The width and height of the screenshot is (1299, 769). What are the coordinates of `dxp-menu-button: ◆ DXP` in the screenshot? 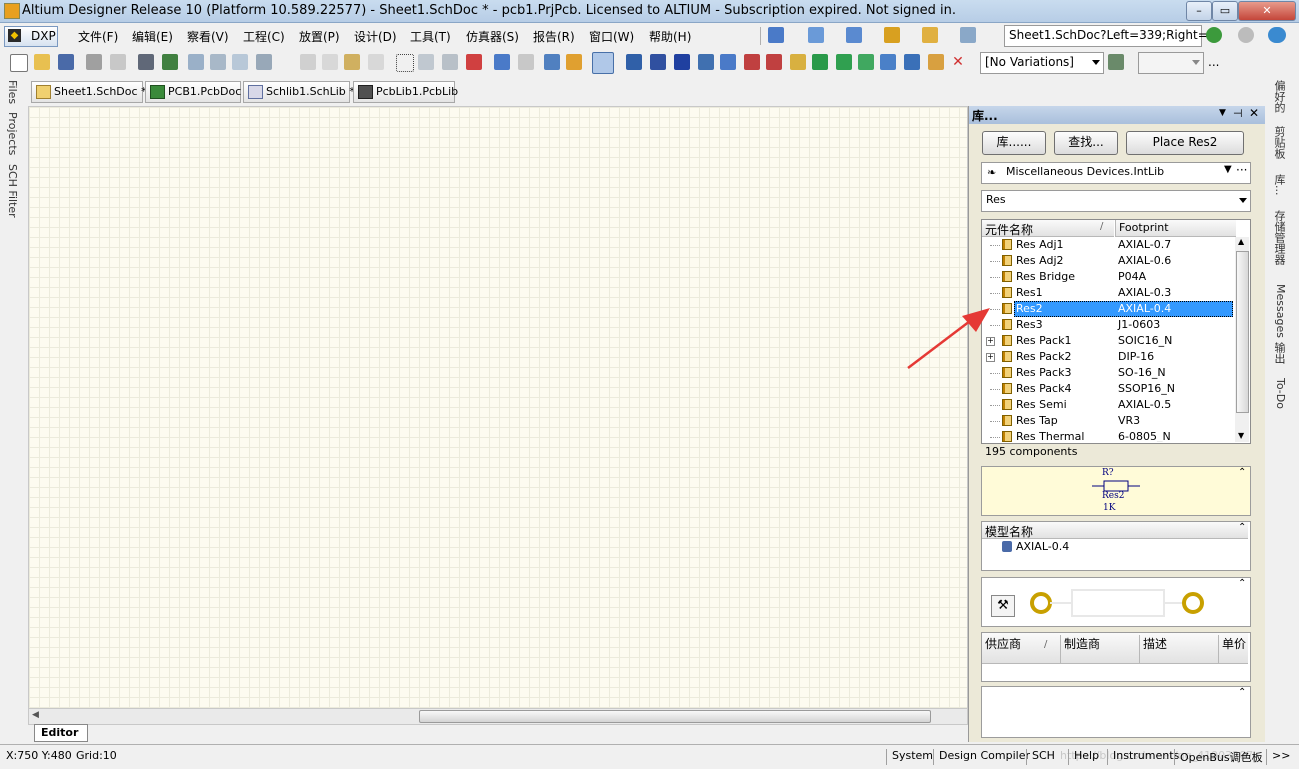 It's located at (31, 36).